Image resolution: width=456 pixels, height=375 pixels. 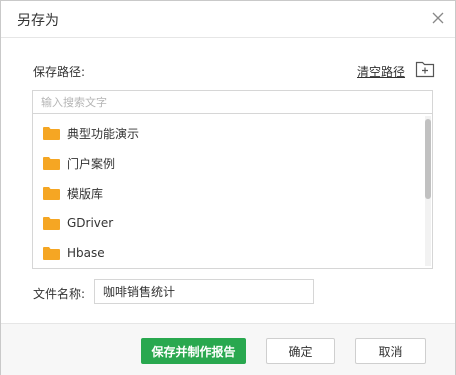 What do you see at coordinates (193, 351) in the screenshot?
I see `save-and-create-report-button: 保存并制作报告` at bounding box center [193, 351].